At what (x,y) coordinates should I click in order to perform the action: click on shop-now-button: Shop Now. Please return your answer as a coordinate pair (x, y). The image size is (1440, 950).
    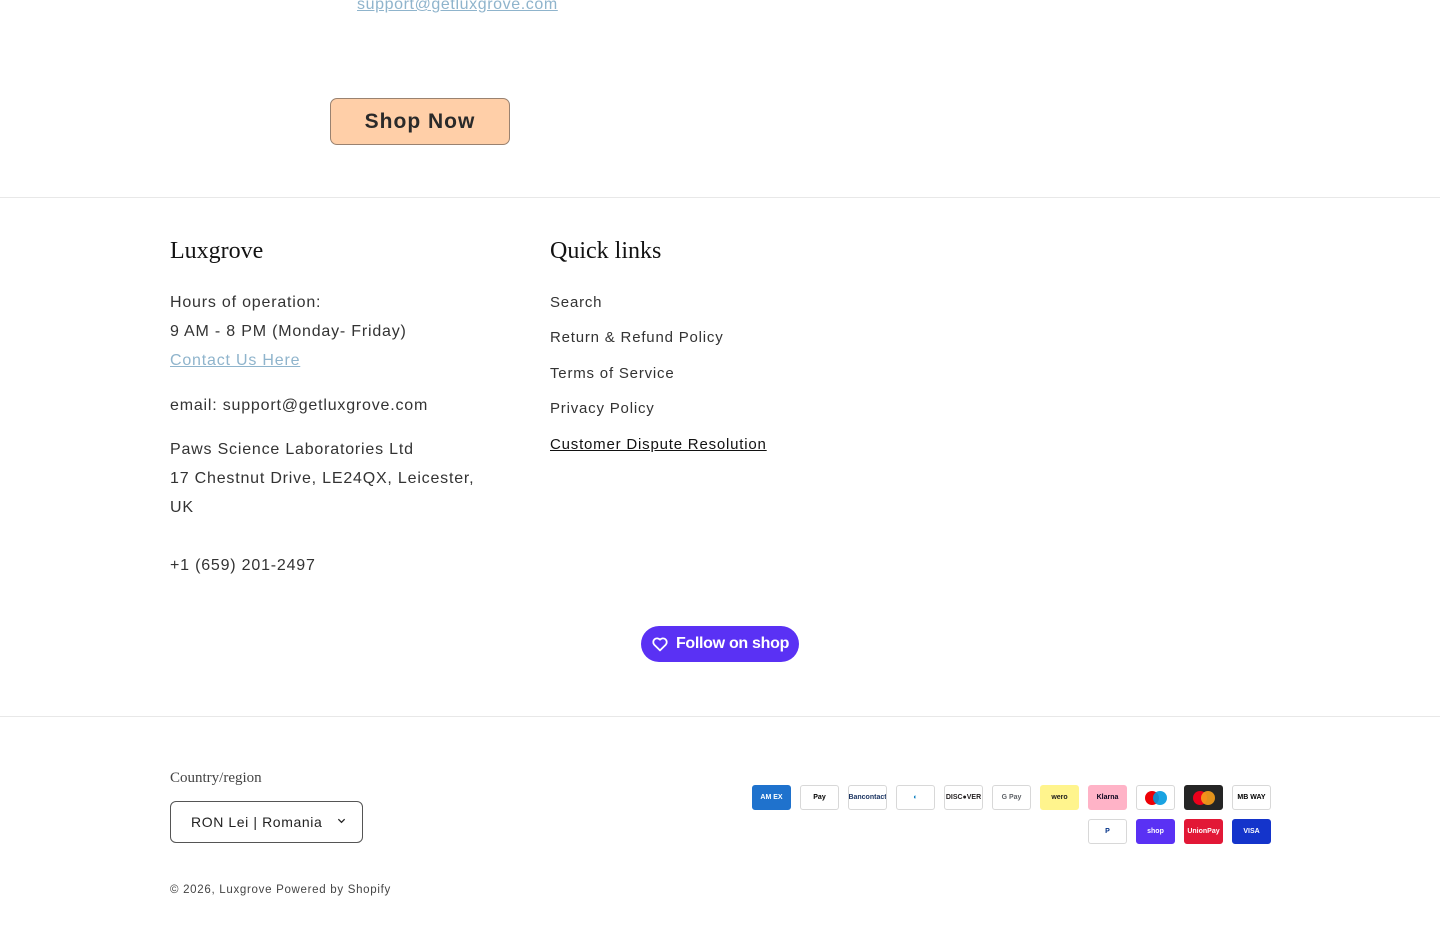
    Looking at the image, I should click on (420, 121).